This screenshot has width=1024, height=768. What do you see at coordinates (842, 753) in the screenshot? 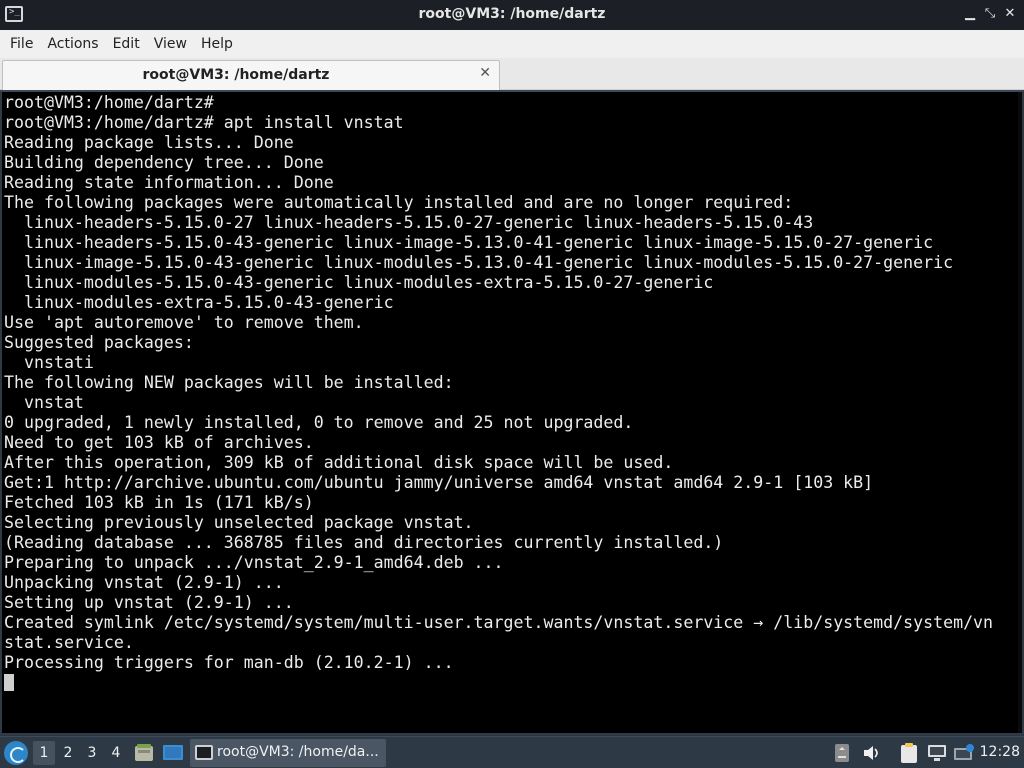
I see `removable-drive-icon` at bounding box center [842, 753].